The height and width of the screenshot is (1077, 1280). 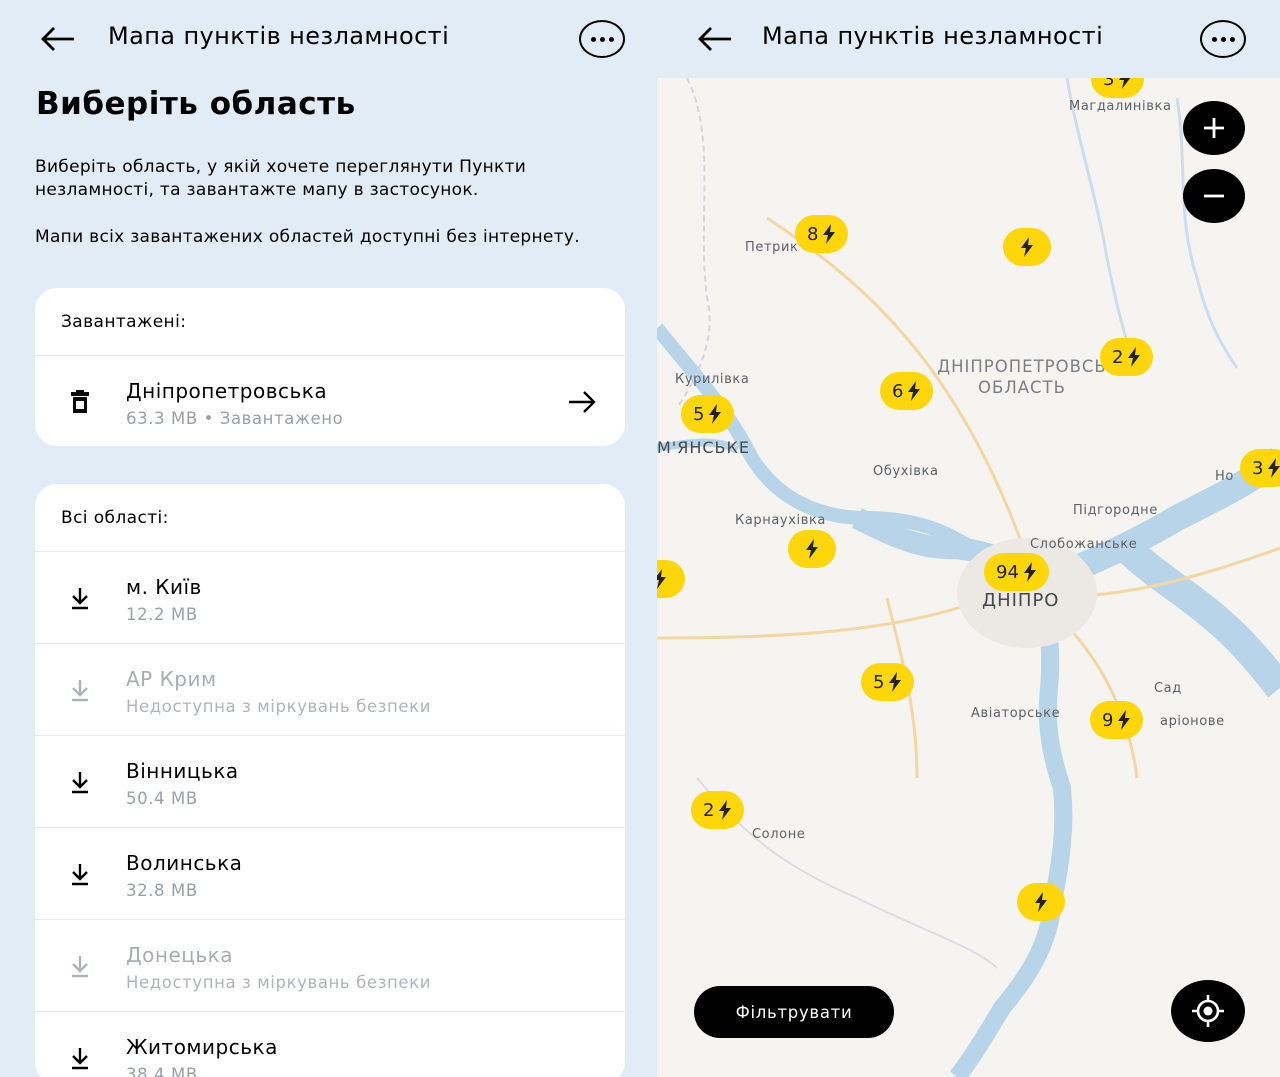 I want to click on map-label-kurylivka: Курилівка, so click(x=712, y=379).